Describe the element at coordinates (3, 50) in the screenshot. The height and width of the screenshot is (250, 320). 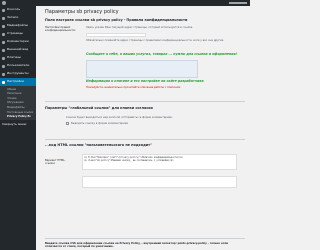
I see `brush-icon` at that location.